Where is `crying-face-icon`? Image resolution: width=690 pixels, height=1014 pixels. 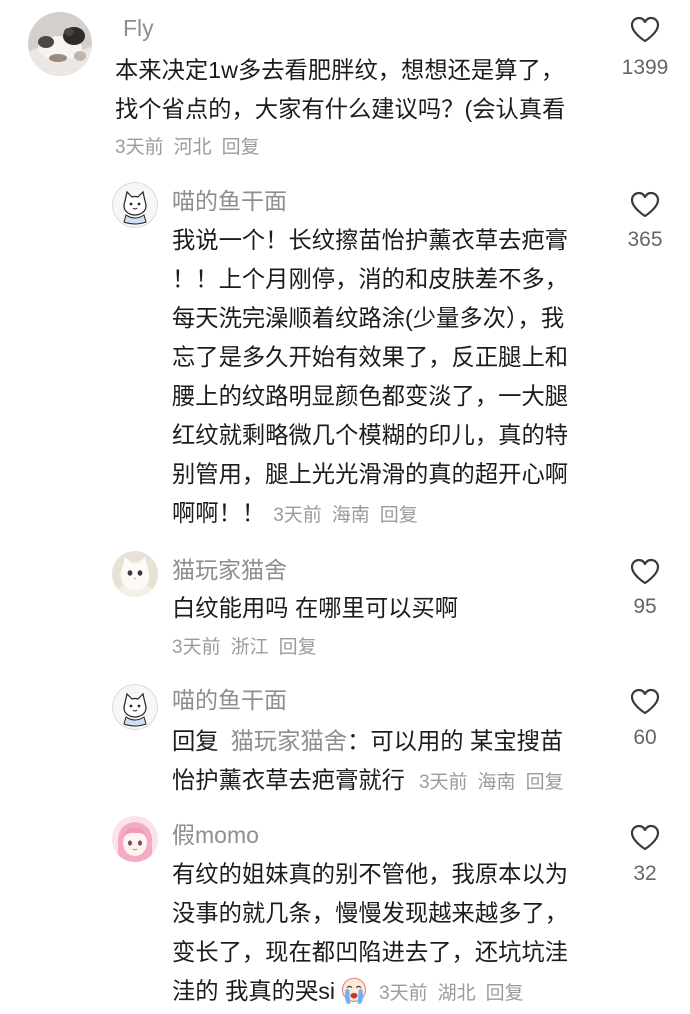 crying-face-icon is located at coordinates (354, 990).